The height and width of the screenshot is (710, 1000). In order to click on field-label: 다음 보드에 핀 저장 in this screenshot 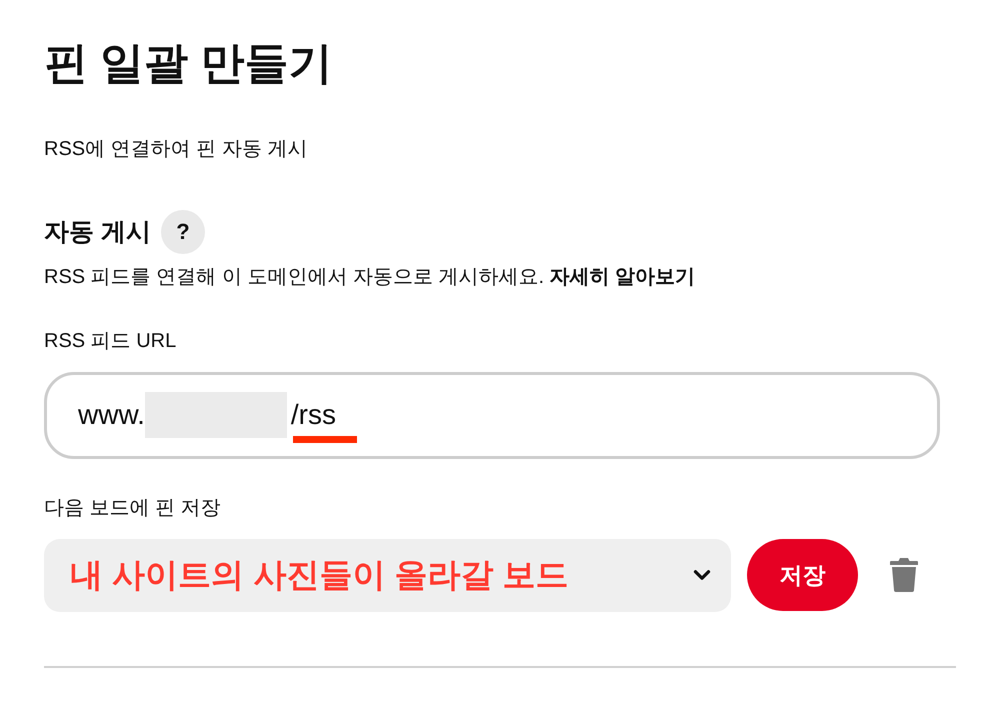, I will do `click(132, 508)`.